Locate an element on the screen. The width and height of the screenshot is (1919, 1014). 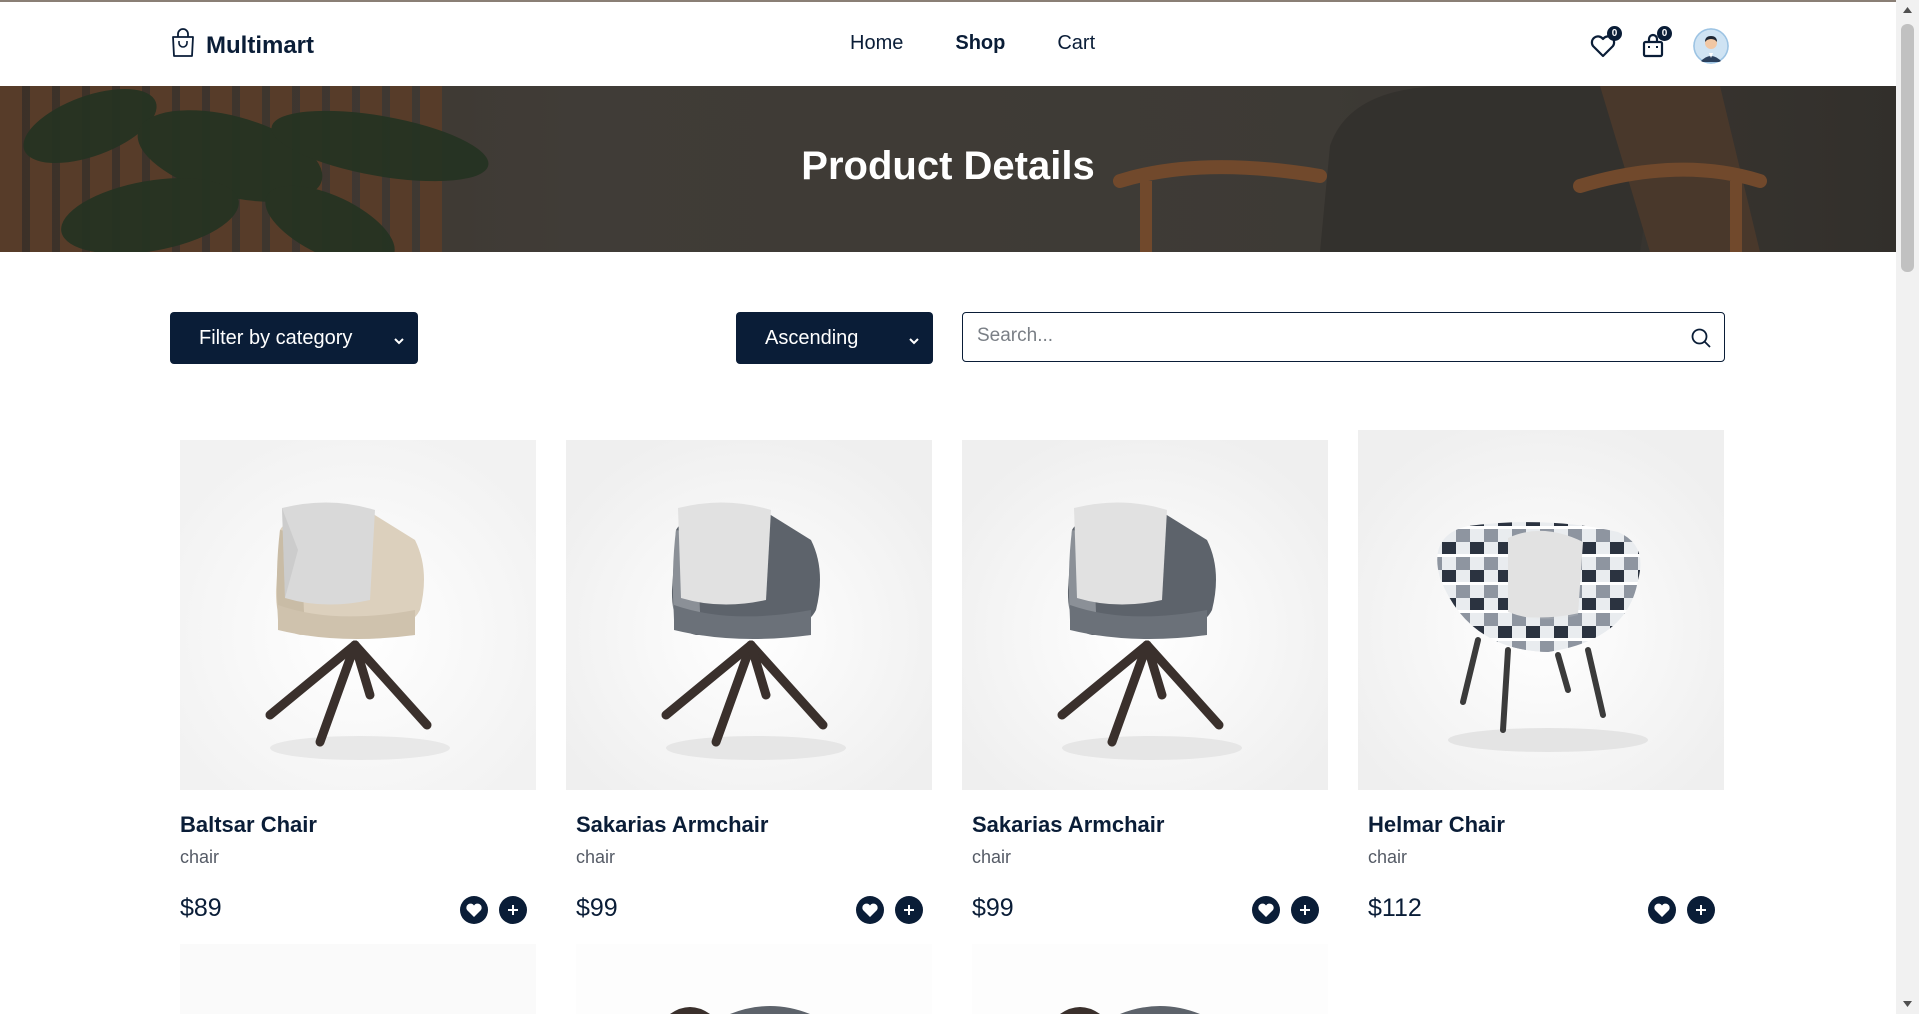
scroll-up-arrow-icon is located at coordinates (1907, 10).